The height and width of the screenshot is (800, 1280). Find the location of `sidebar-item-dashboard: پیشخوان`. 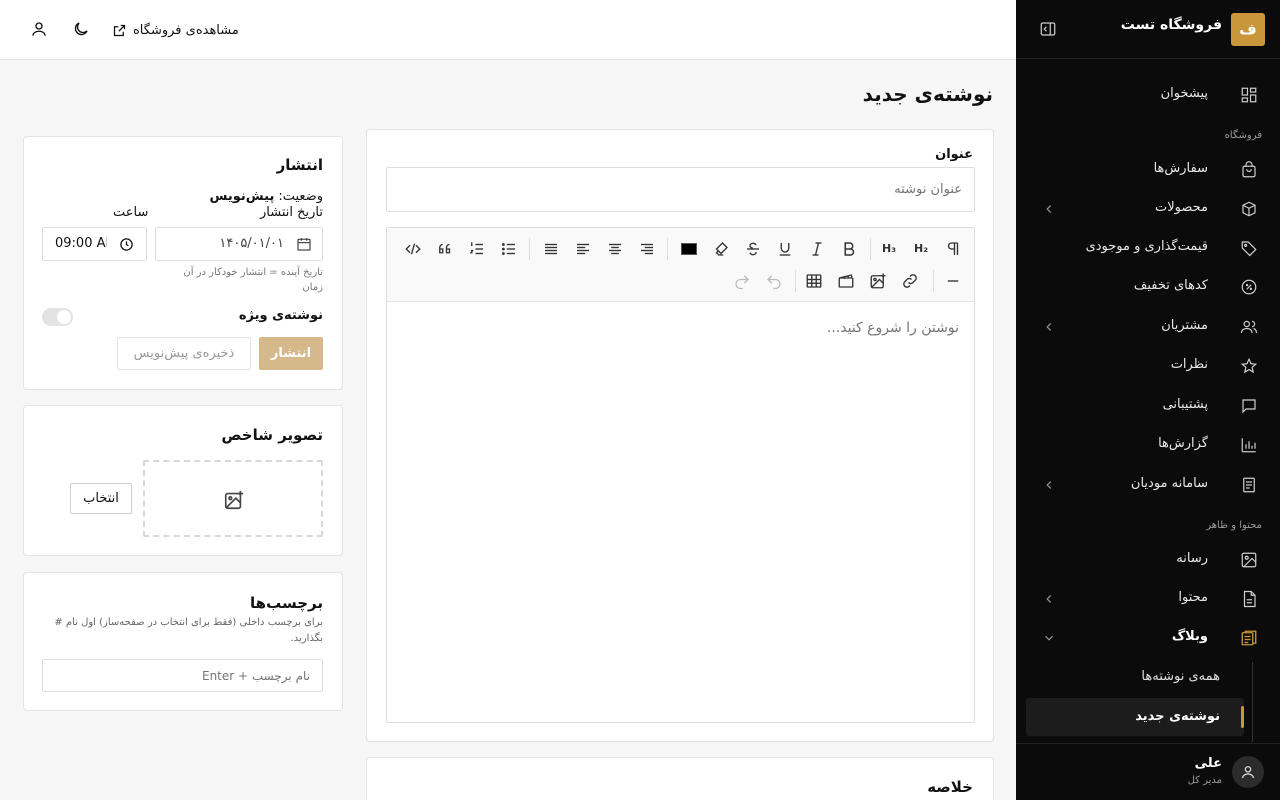

sidebar-item-dashboard: پیشخوان is located at coordinates (1148, 95).